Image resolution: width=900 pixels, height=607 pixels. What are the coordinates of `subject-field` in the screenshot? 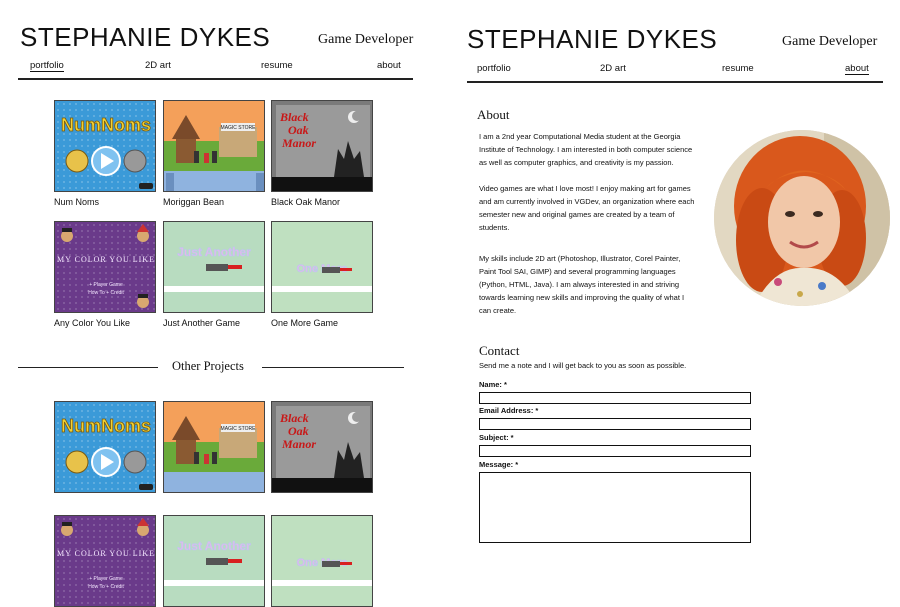 It's located at (615, 451).